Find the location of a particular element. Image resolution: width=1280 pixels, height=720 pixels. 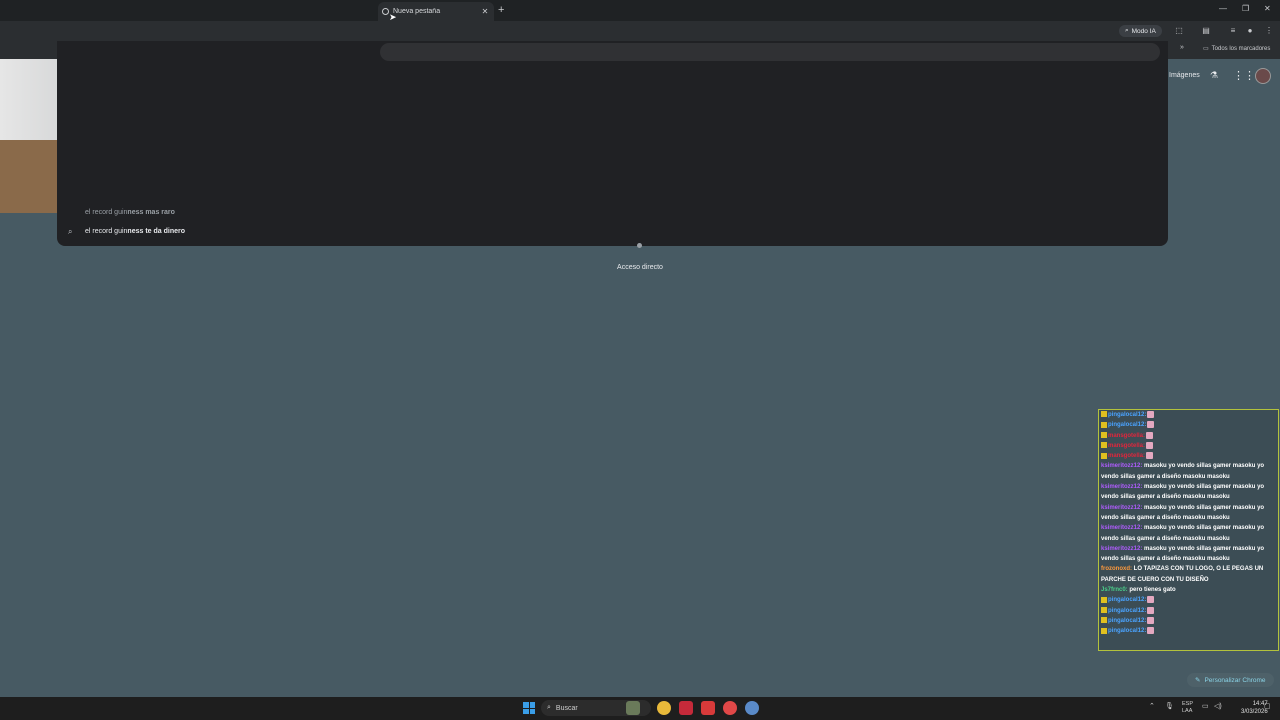

omnibox-suggestion: el record guinness te da dinero is located at coordinates (135, 231).